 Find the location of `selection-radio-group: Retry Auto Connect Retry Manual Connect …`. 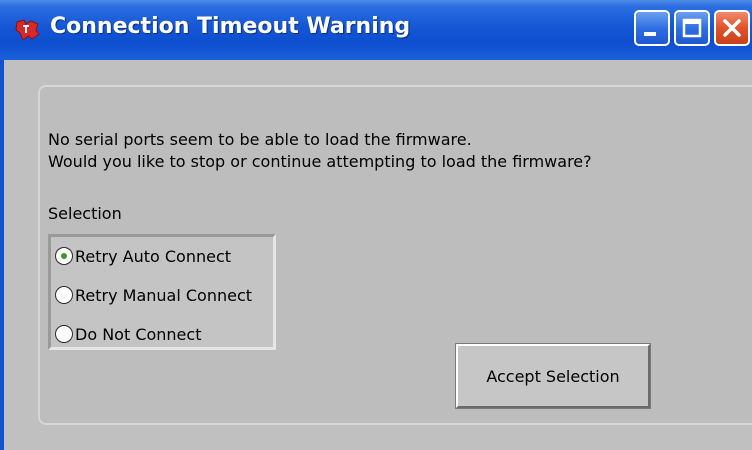

selection-radio-group: Retry Auto Connect Retry Manual Connect … is located at coordinates (162, 292).